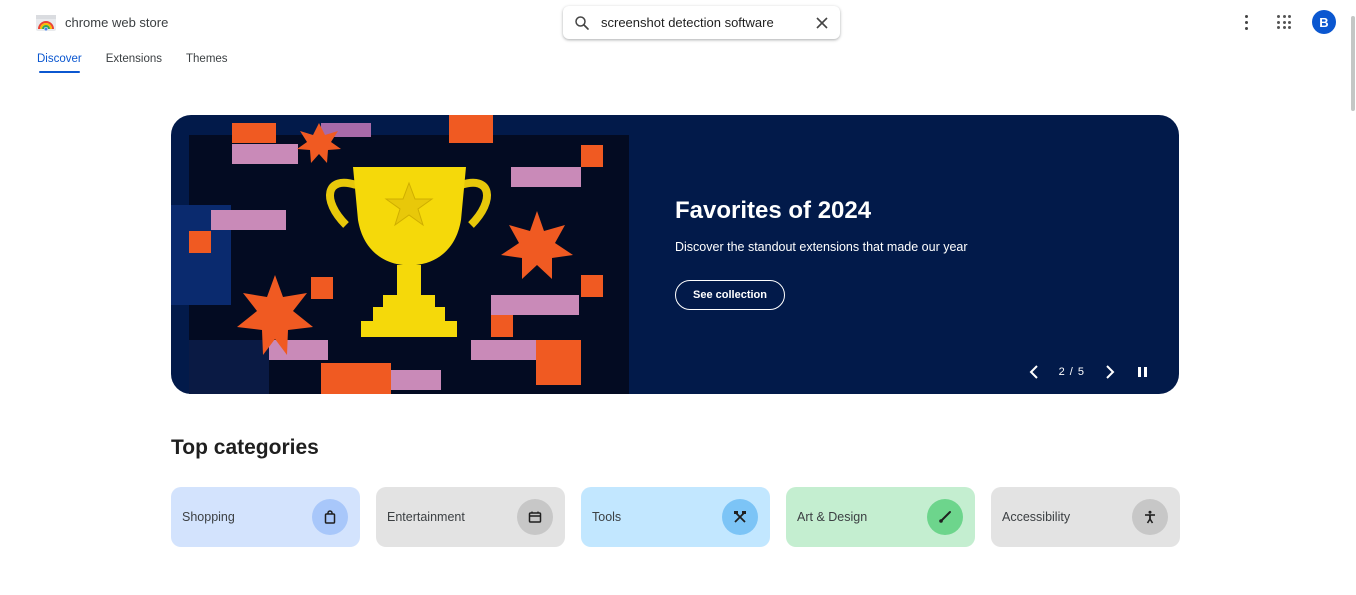  Describe the element at coordinates (1353, 297) in the screenshot. I see `page-scrollbar` at that location.